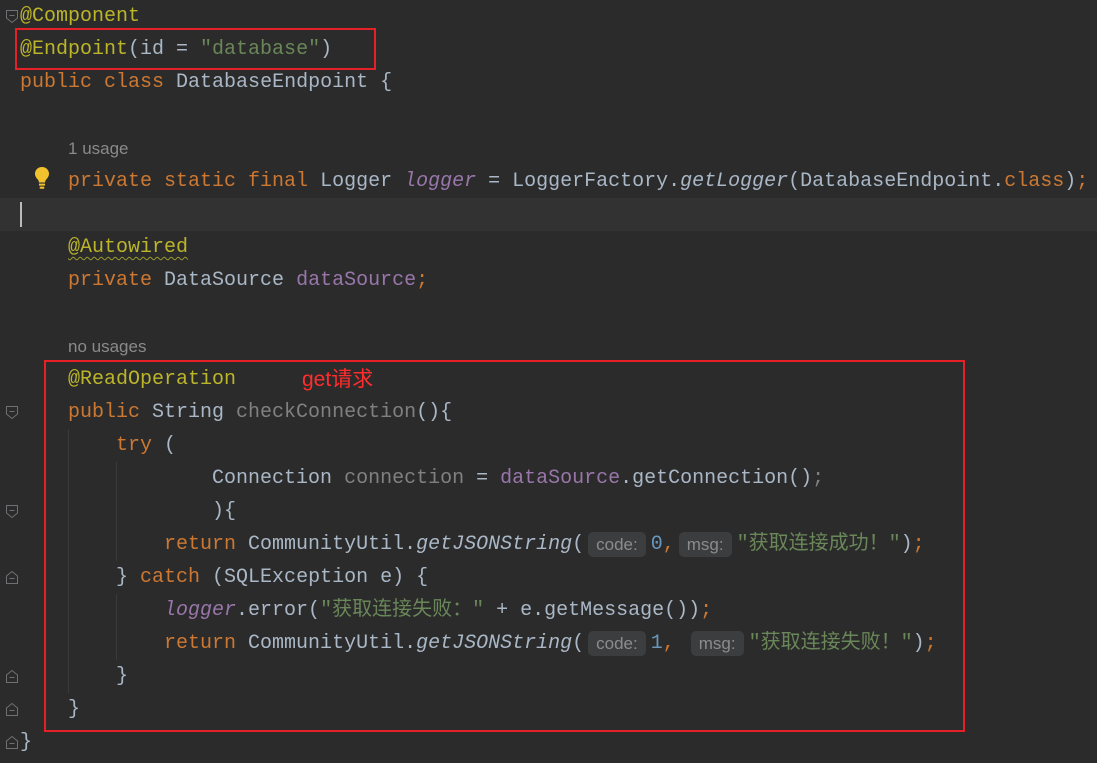  I want to click on code-line: @Autowired, so click(548, 247).